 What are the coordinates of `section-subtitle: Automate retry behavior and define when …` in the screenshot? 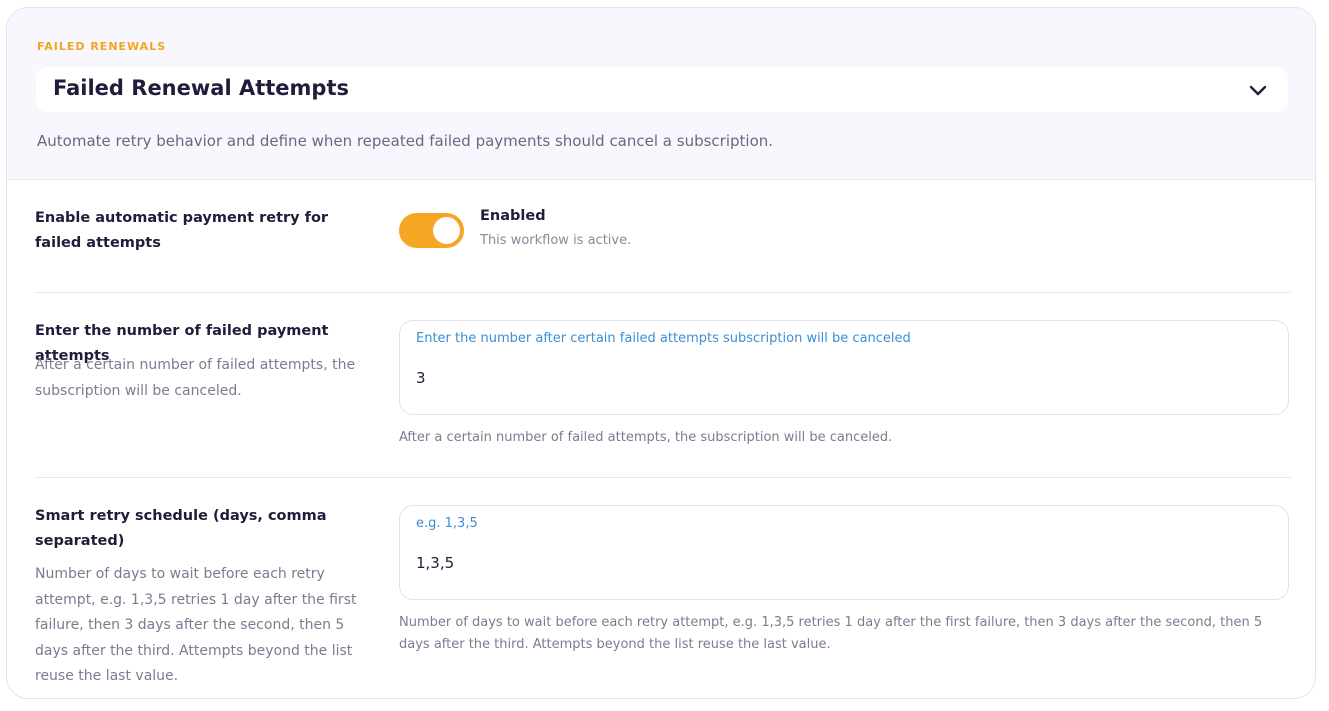 It's located at (405, 141).